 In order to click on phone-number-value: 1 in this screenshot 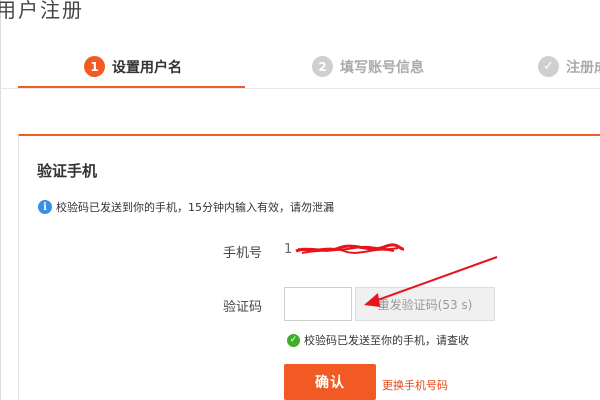, I will do `click(288, 249)`.